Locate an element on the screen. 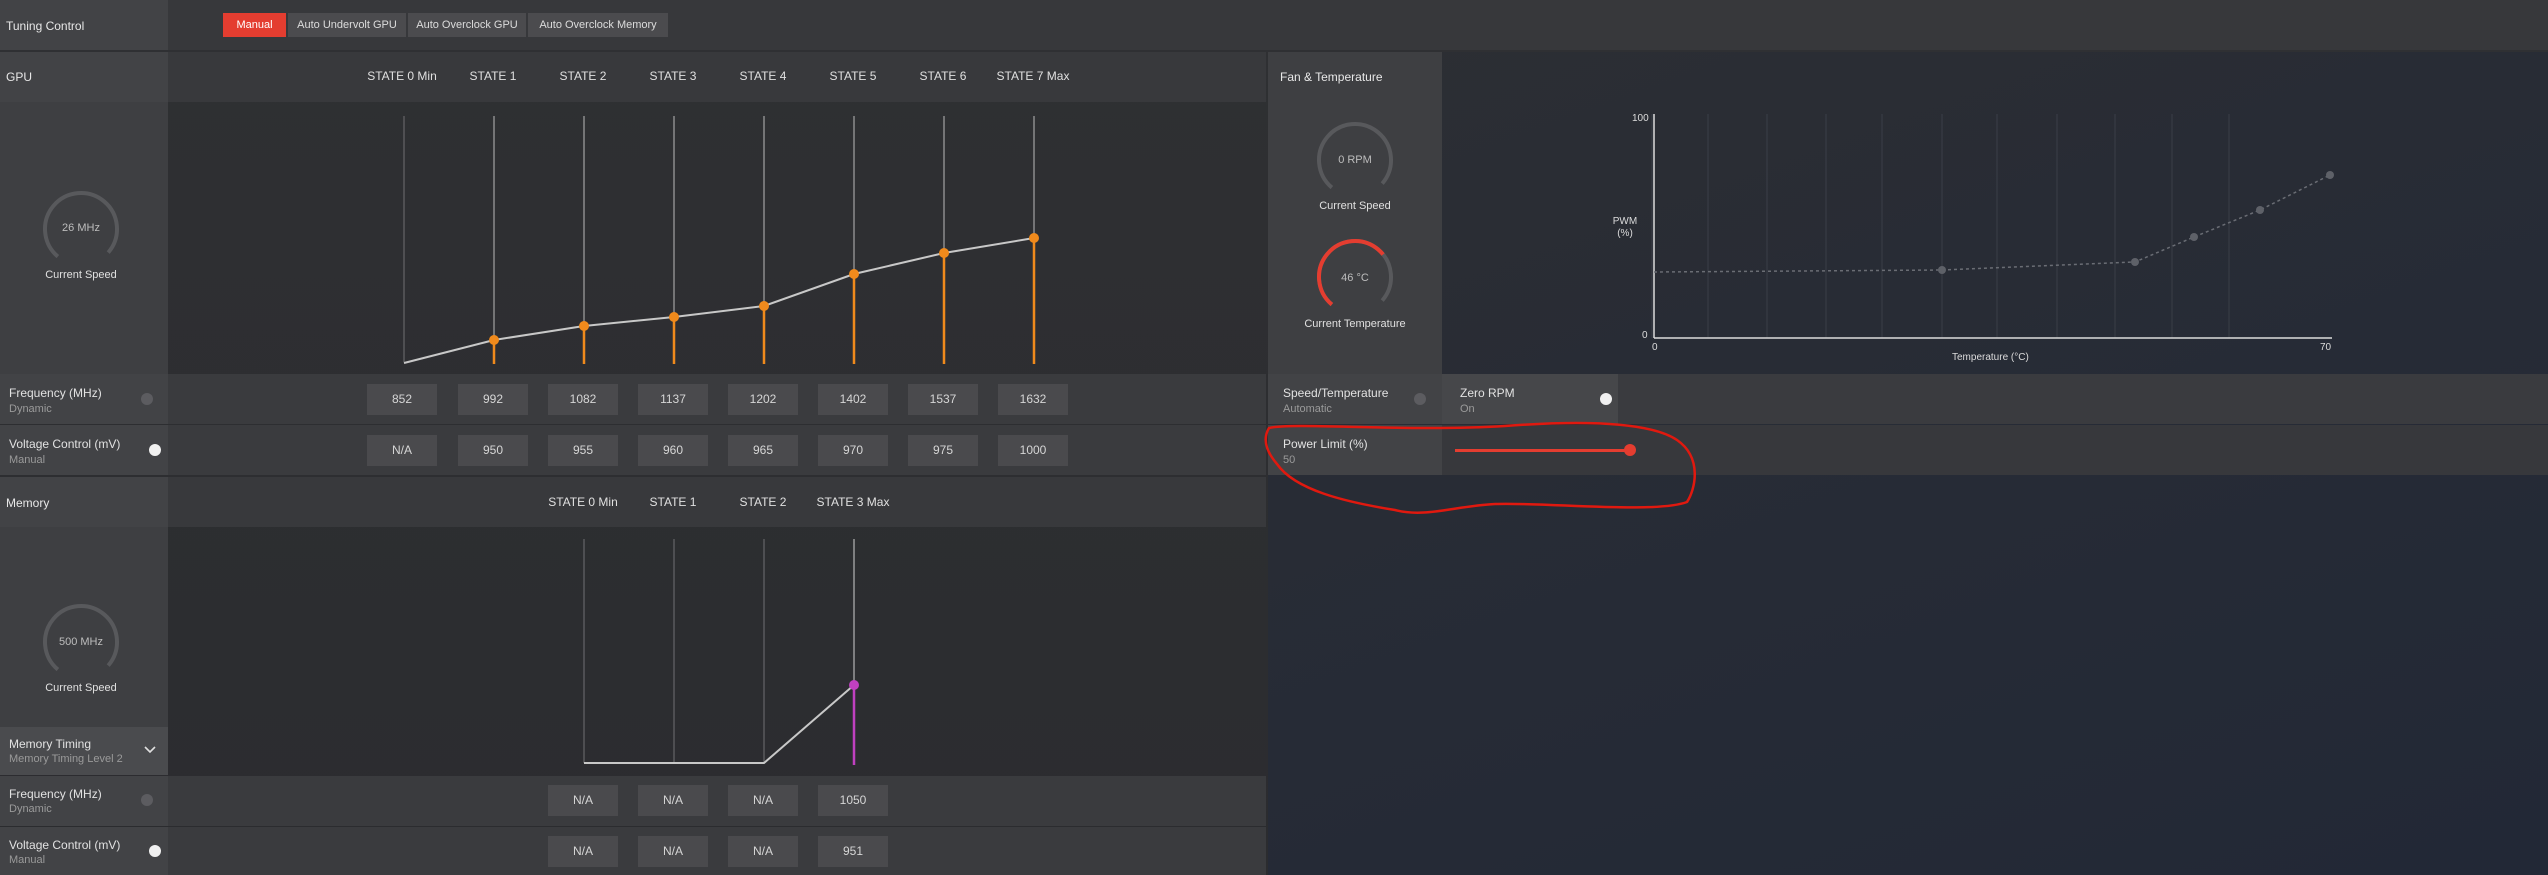  gpu-state-2-header: STATE 2 is located at coordinates (583, 76).